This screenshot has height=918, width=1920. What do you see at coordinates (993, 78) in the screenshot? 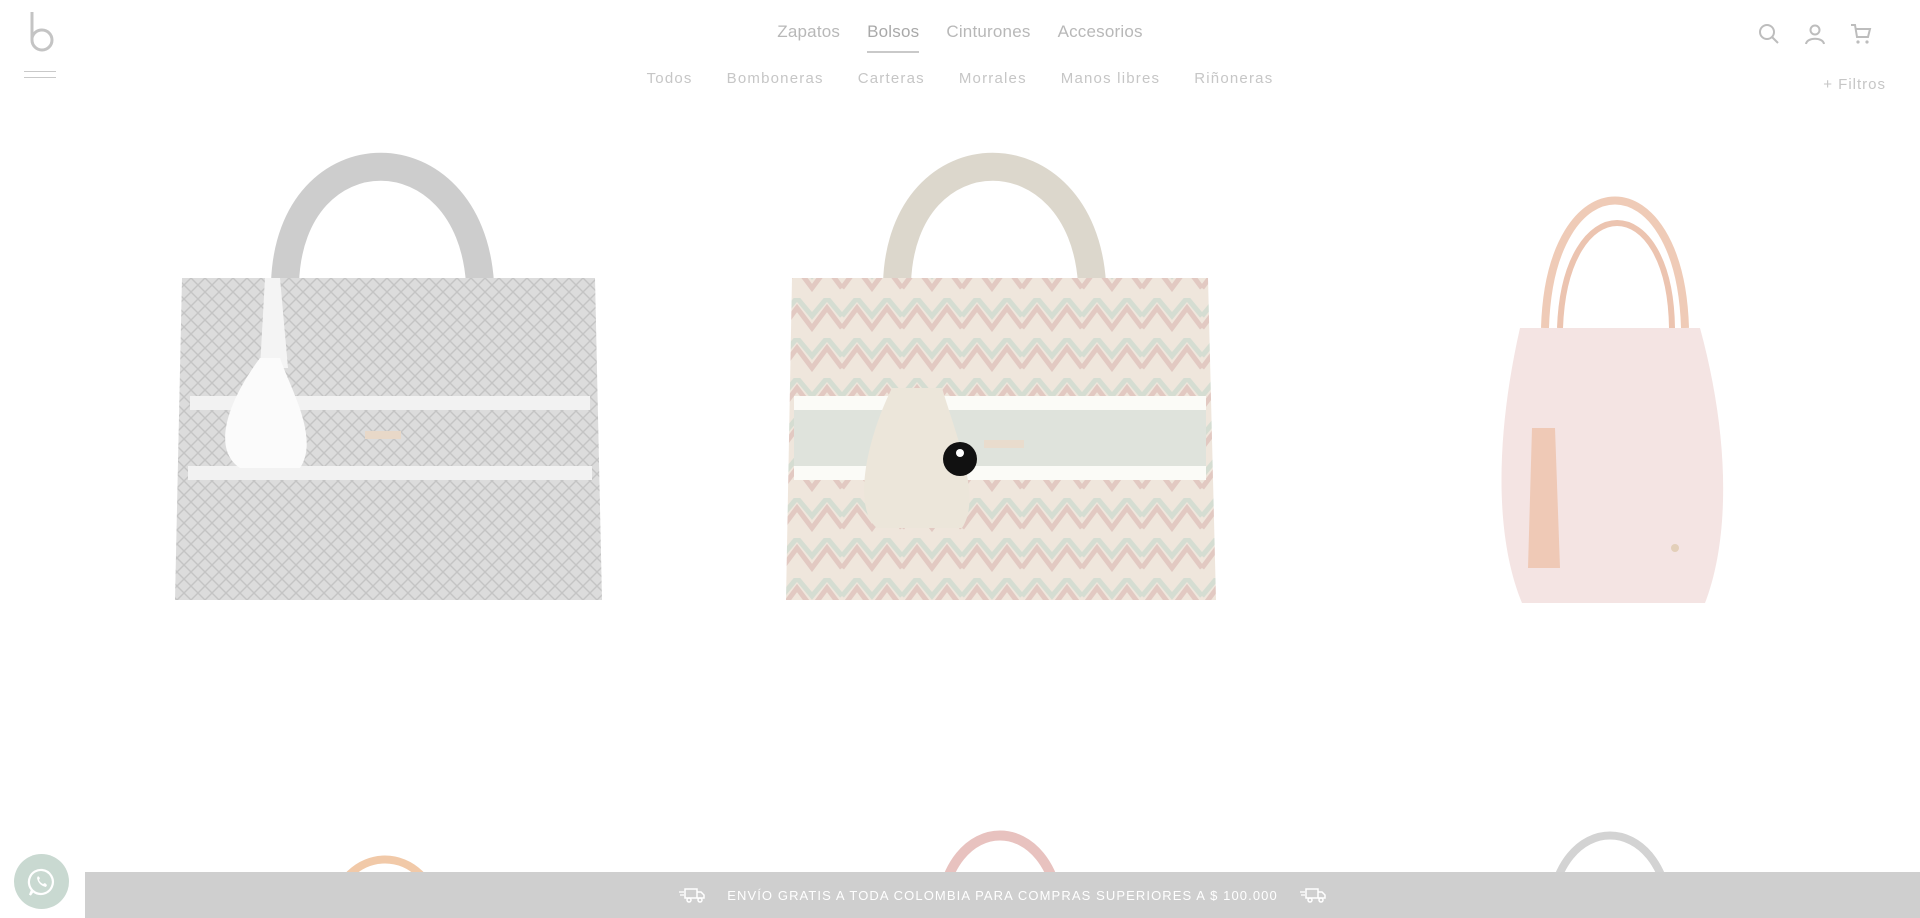
I see `category-morrales: Morrales` at bounding box center [993, 78].